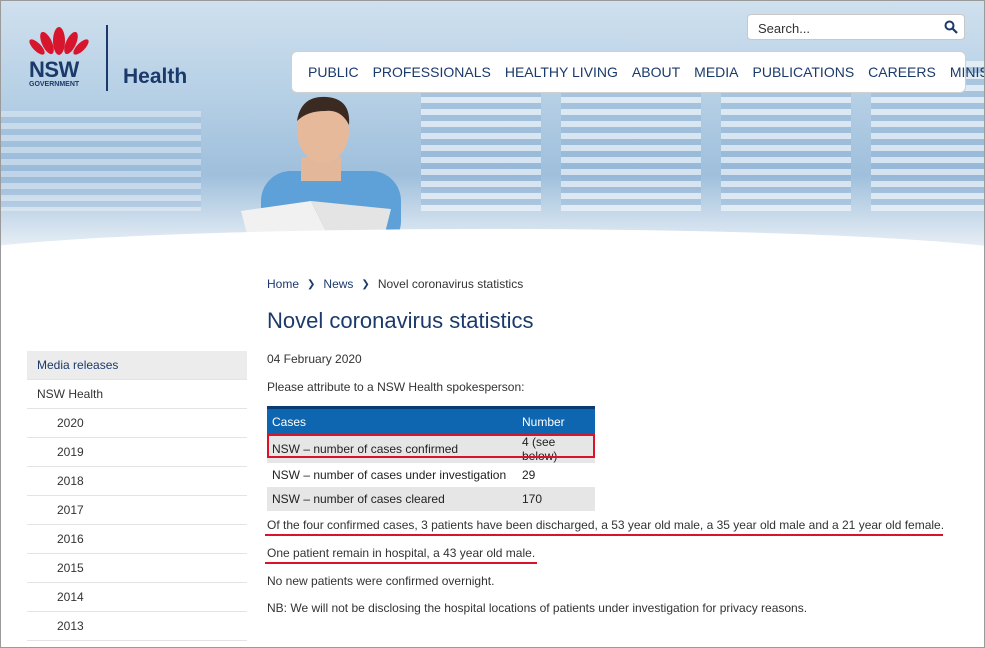  What do you see at coordinates (137, 481) in the screenshot?
I see `sidebar-item-2018: 2018` at bounding box center [137, 481].